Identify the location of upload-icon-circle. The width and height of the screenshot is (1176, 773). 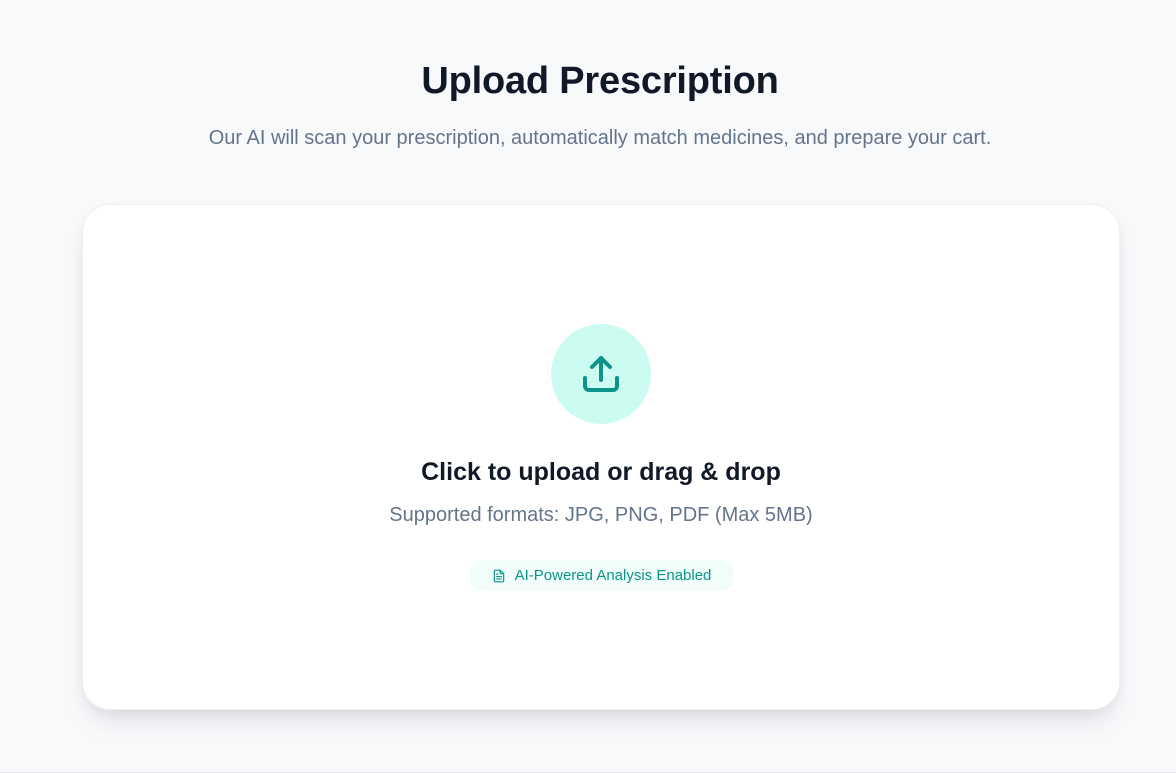
(601, 374).